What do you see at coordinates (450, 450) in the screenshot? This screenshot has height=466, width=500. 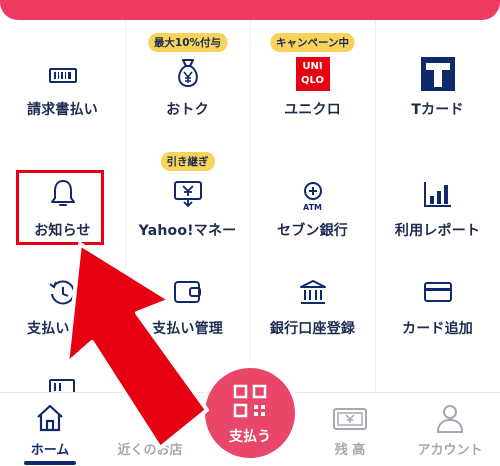 I see `tab-label: アカウント` at bounding box center [450, 450].